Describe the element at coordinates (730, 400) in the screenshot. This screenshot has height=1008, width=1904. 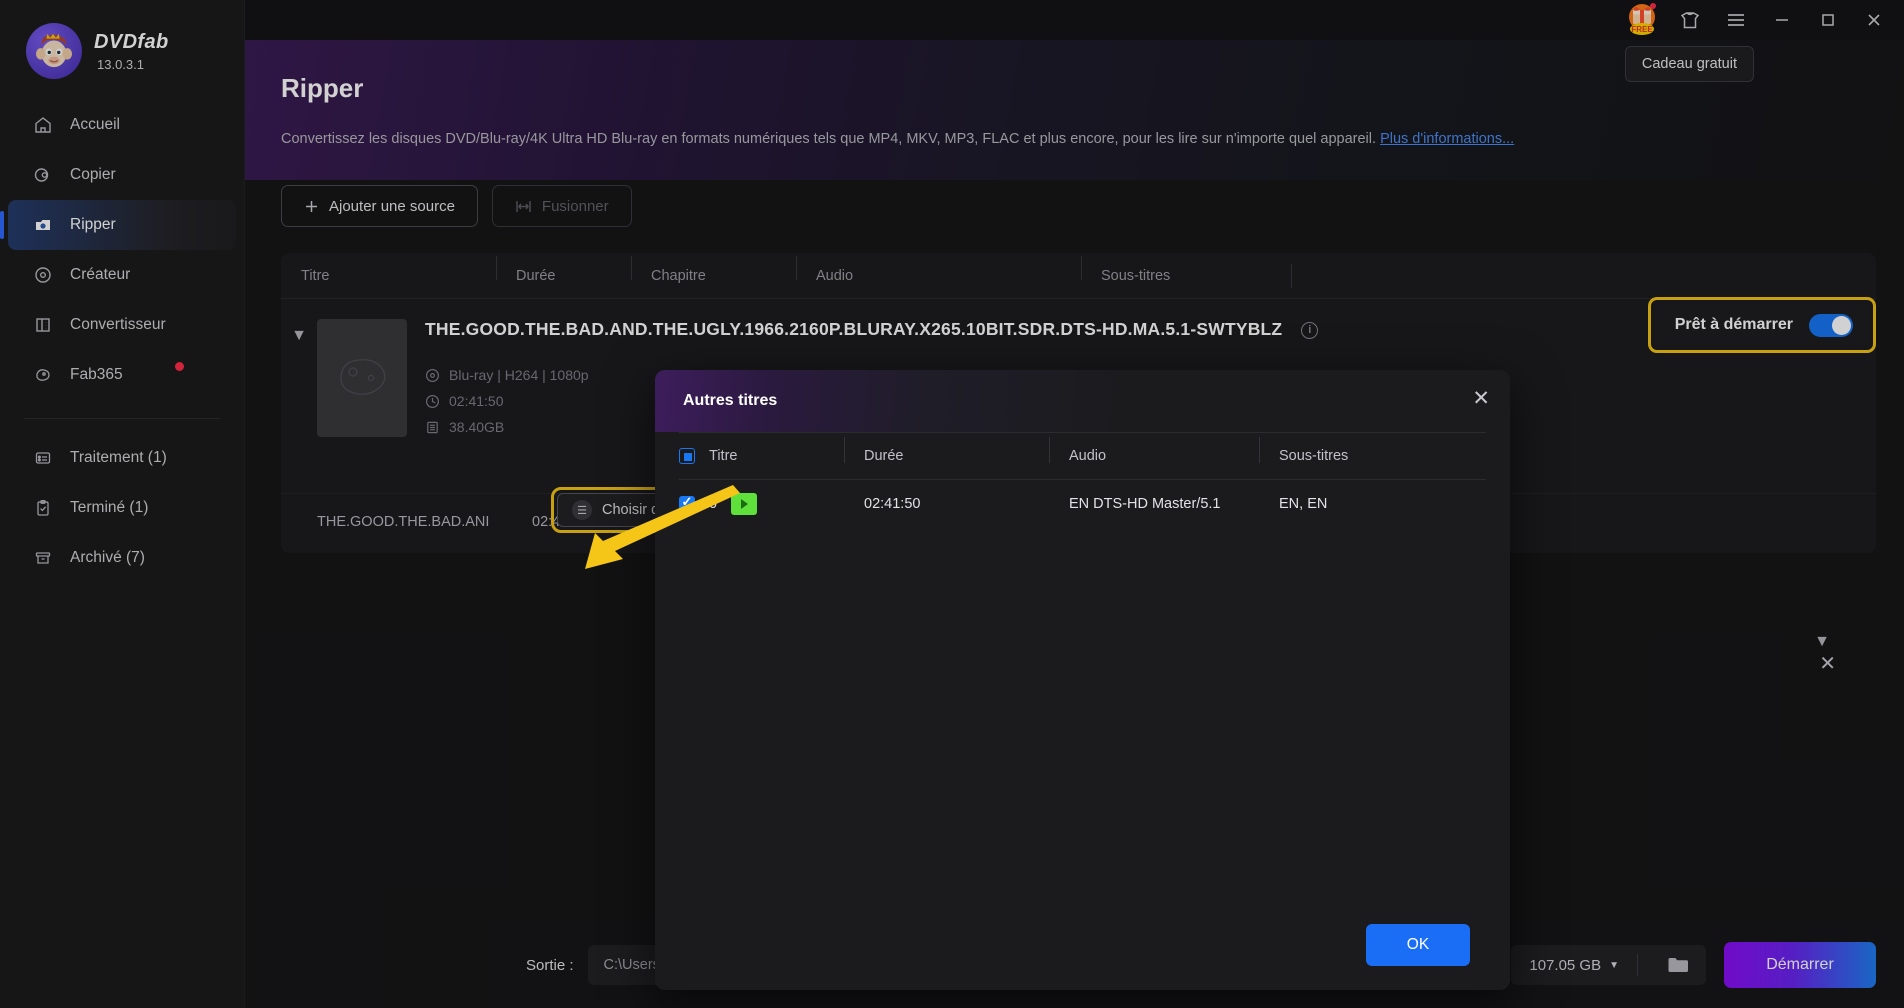
I see `modal-title: Autres titres` at that location.